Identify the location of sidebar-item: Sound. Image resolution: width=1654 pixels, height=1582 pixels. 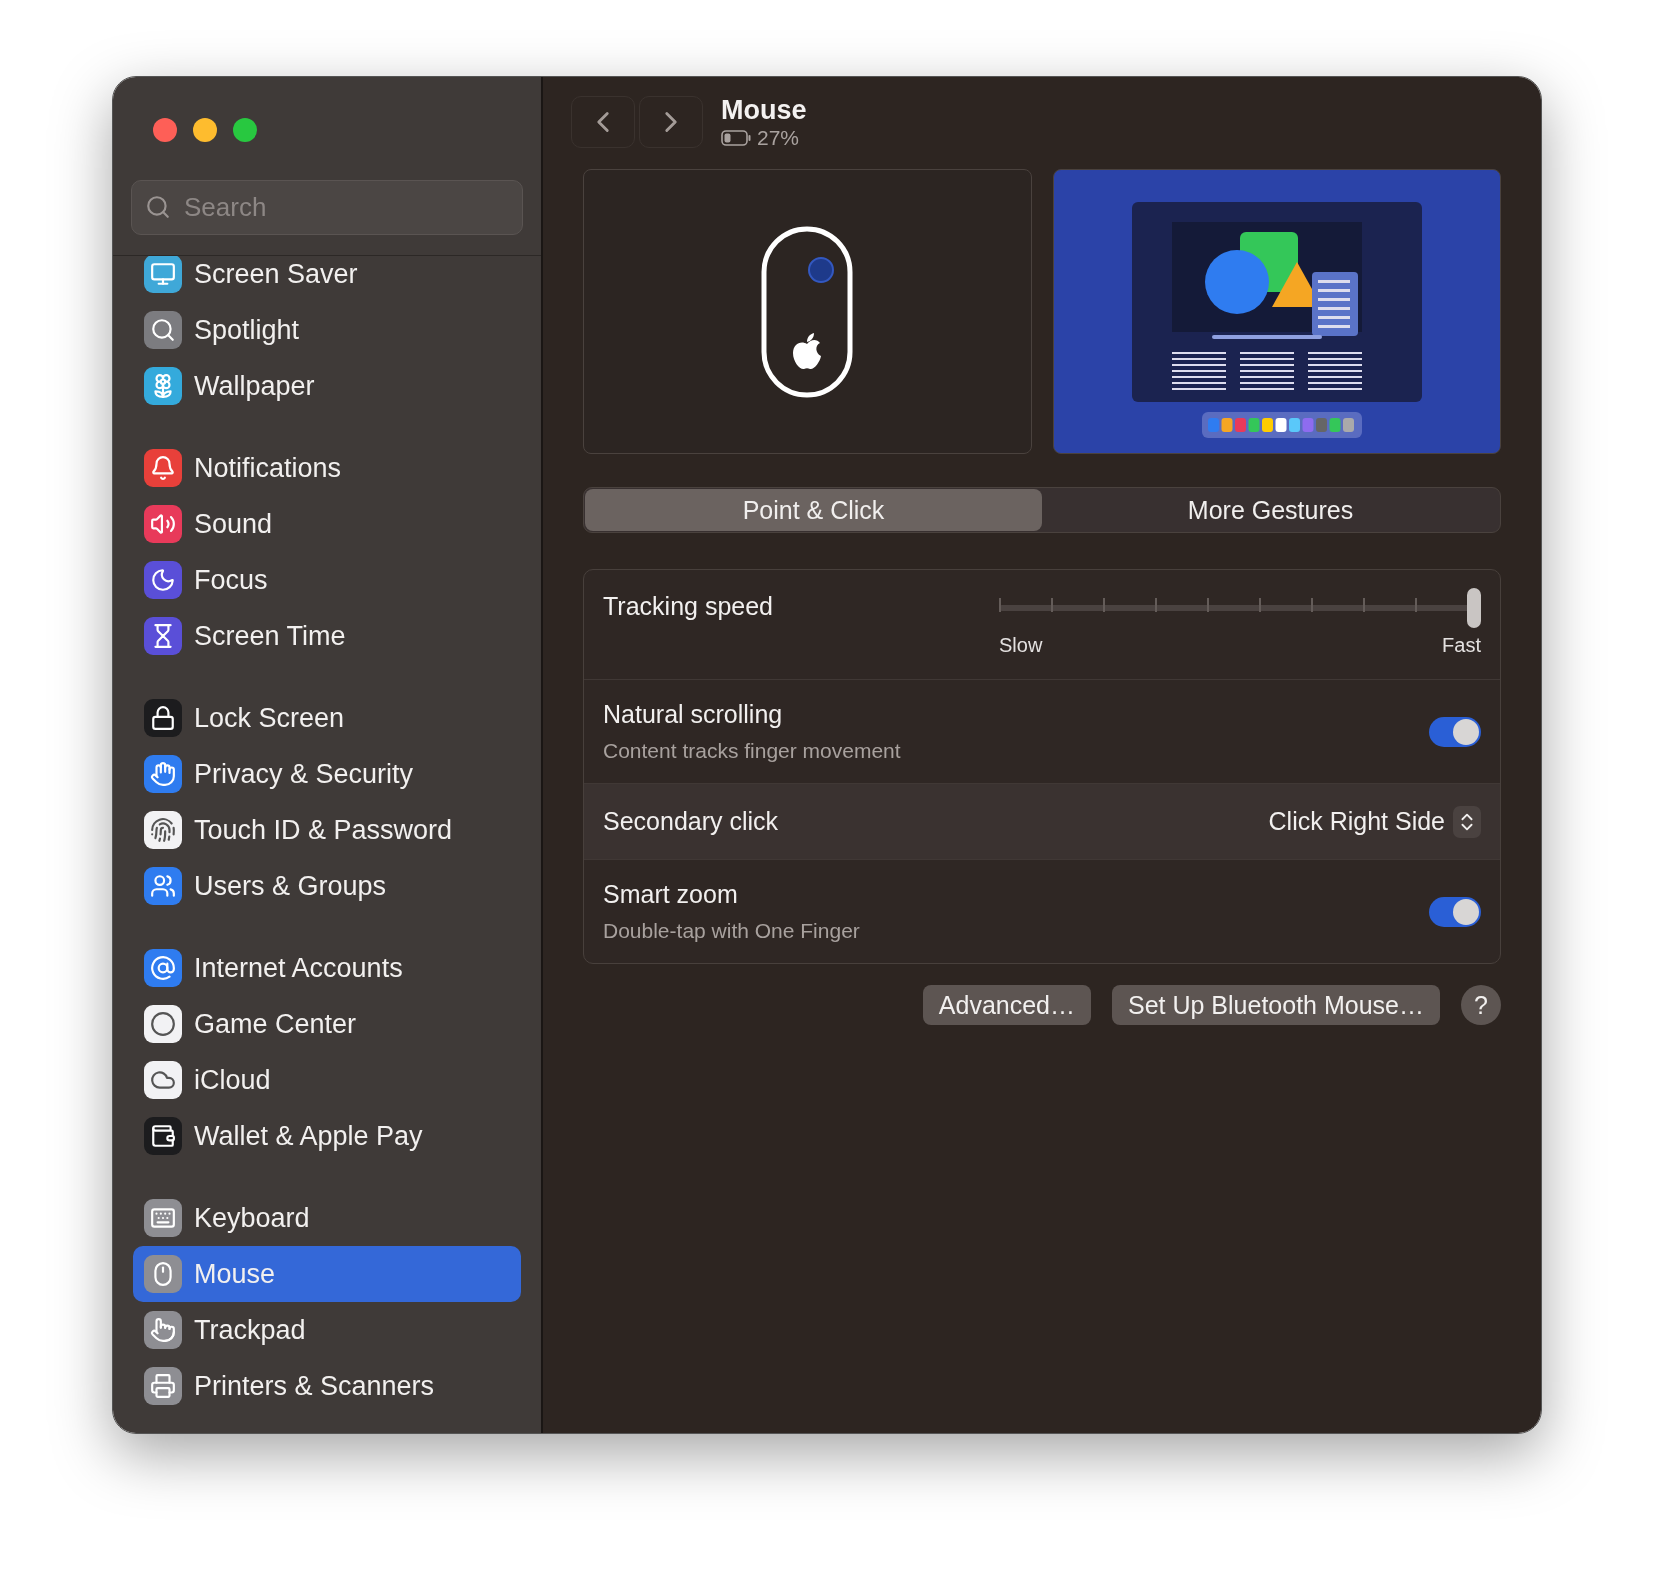
(327, 524).